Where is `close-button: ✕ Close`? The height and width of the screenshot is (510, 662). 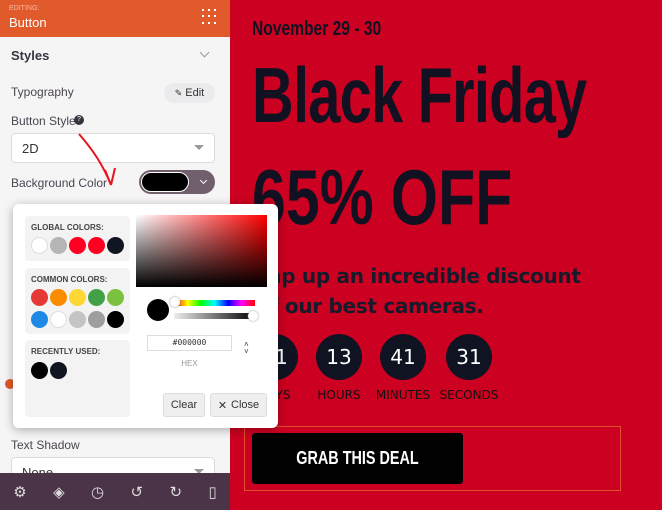 close-button: ✕ Close is located at coordinates (238, 405).